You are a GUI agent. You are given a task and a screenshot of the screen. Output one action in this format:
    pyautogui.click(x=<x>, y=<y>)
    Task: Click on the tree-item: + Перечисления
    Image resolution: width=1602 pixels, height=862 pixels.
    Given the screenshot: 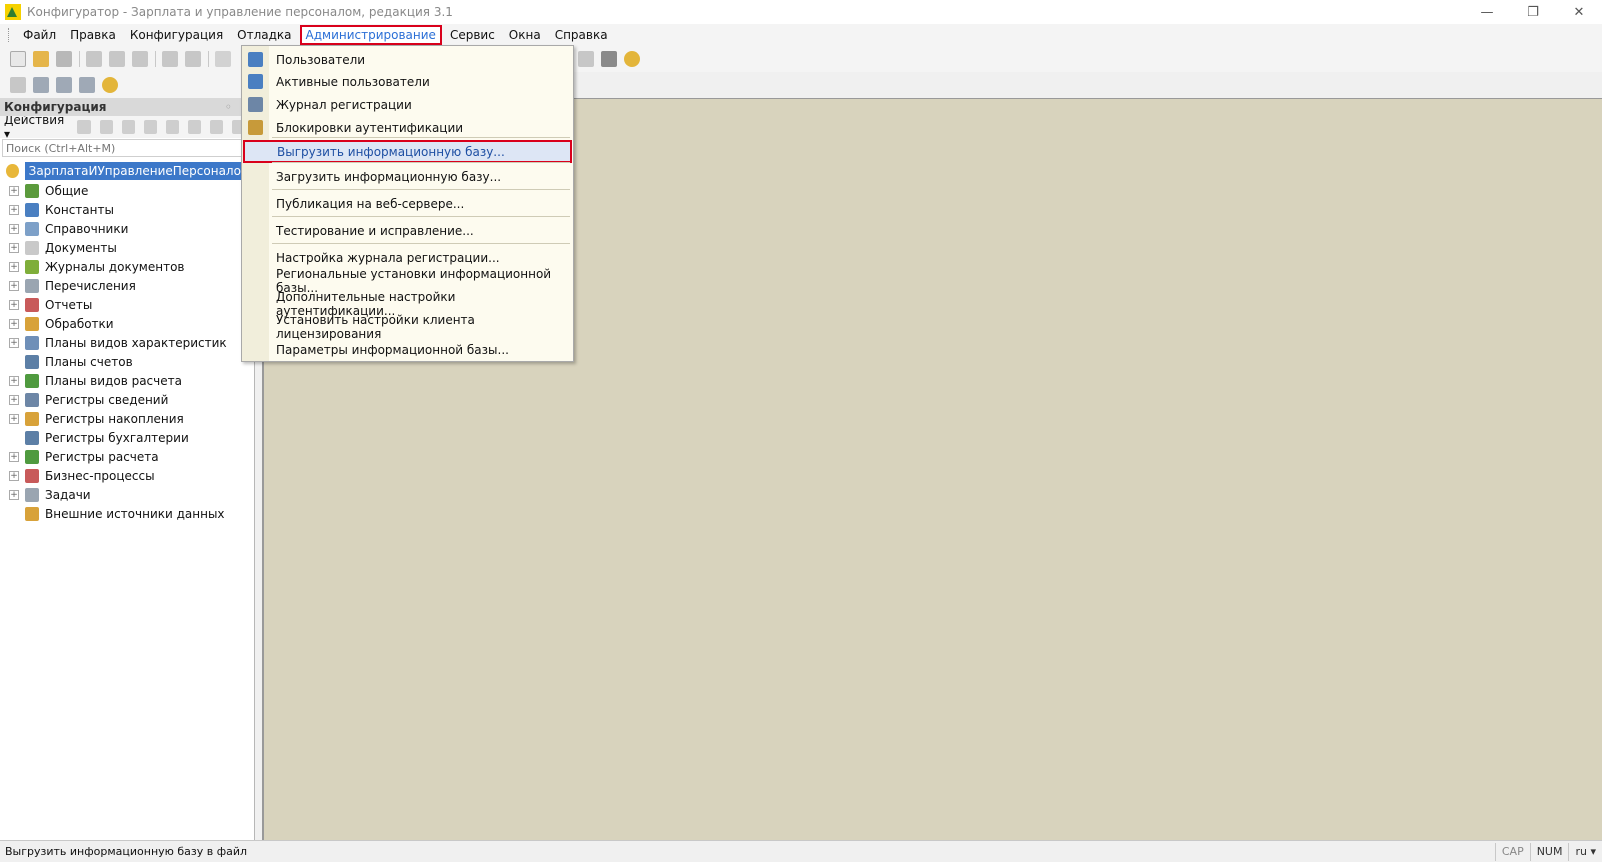 What is the action you would take?
    pyautogui.click(x=127, y=285)
    